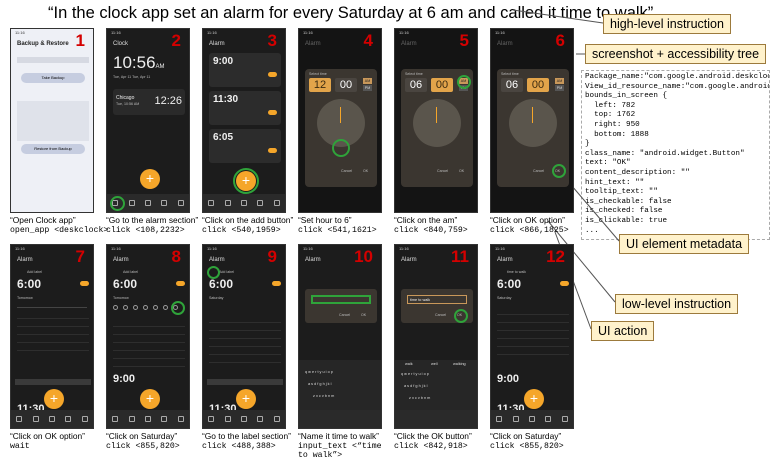 The height and width of the screenshot is (472, 777). I want to click on suggestion: walk, so click(409, 364).